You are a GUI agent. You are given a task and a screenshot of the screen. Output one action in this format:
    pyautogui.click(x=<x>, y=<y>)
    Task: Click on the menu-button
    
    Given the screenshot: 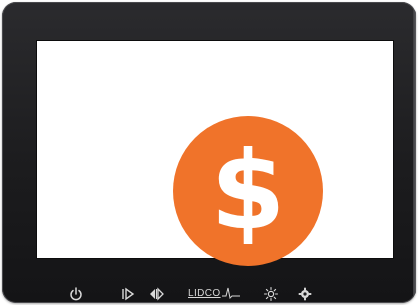 What is the action you would take?
    pyautogui.click(x=156, y=294)
    